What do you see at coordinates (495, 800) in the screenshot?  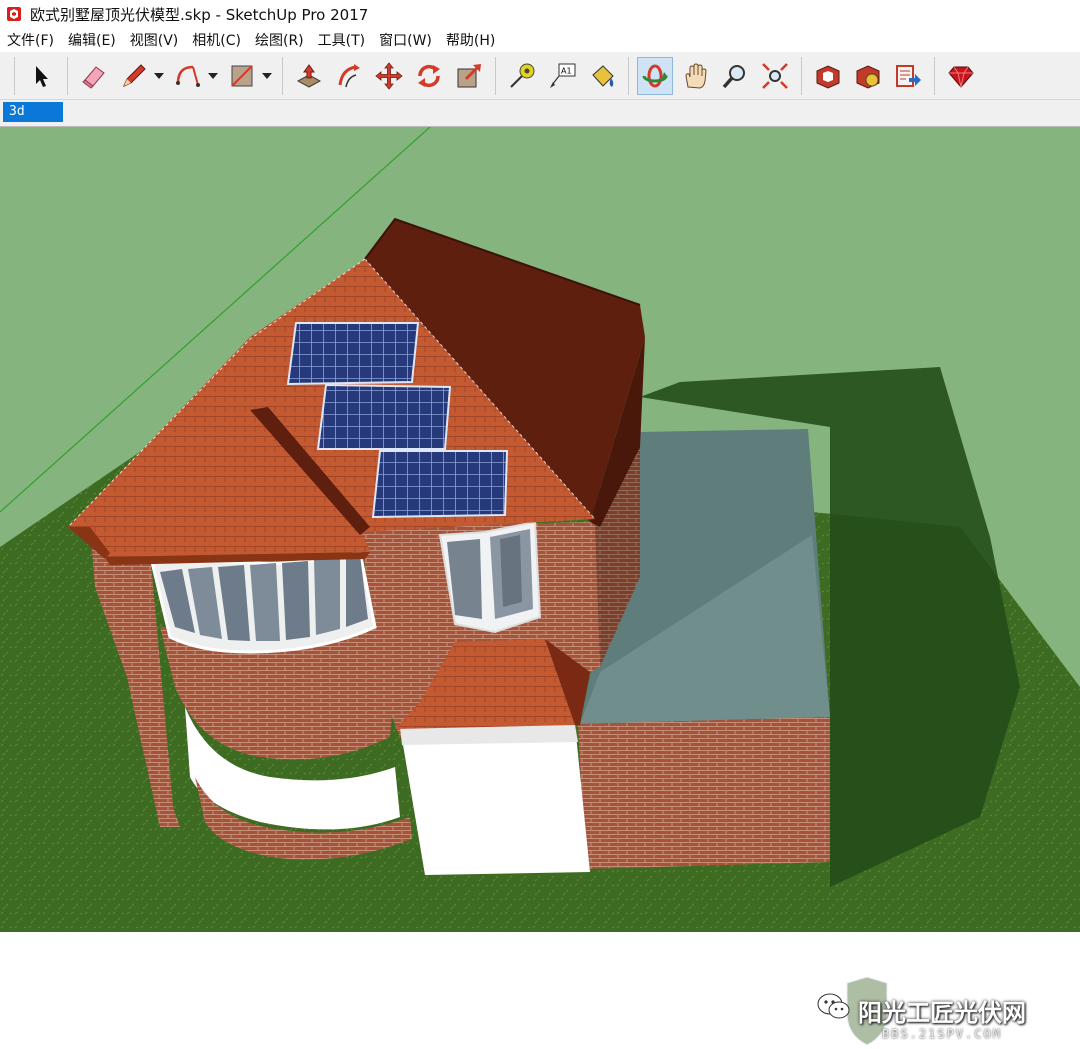 I see `porch-wall` at bounding box center [495, 800].